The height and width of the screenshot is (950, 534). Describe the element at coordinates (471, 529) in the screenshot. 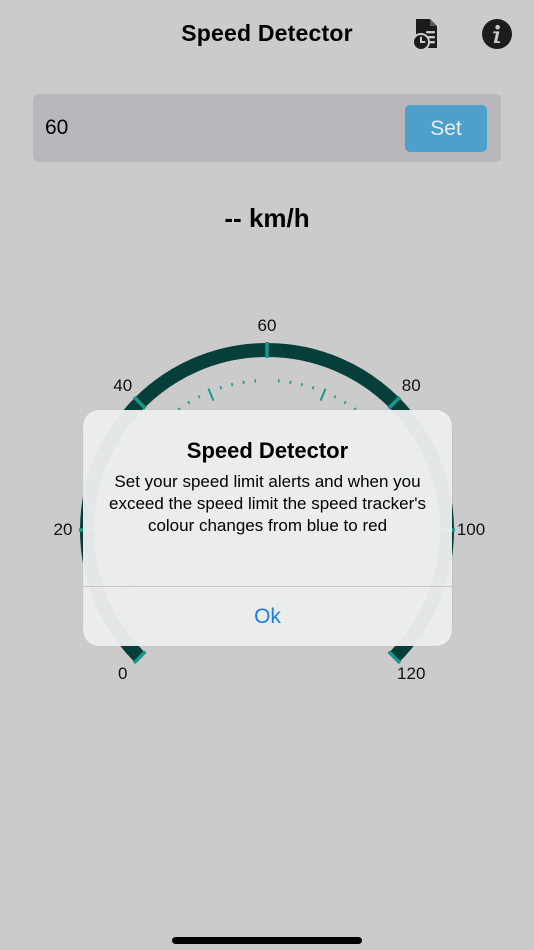

I see `gauge-label-100: 100` at that location.